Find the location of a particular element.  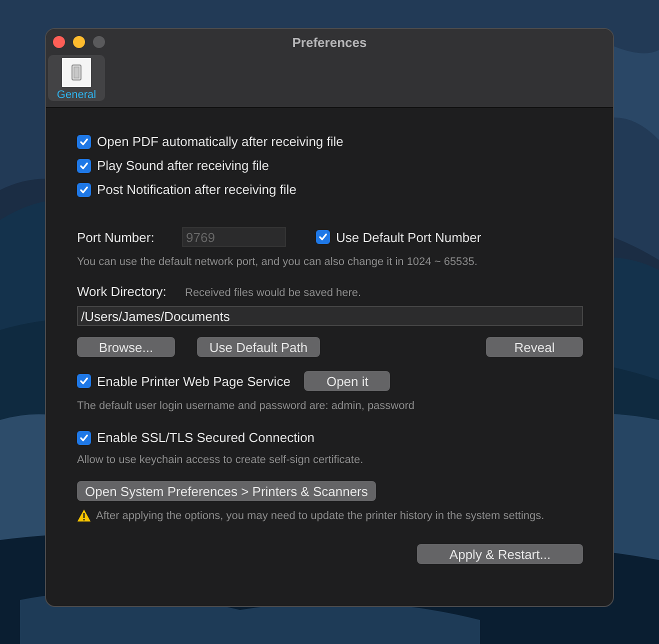

hint-text: The default user login username and password are: admin, password is located at coordinates (246, 406).